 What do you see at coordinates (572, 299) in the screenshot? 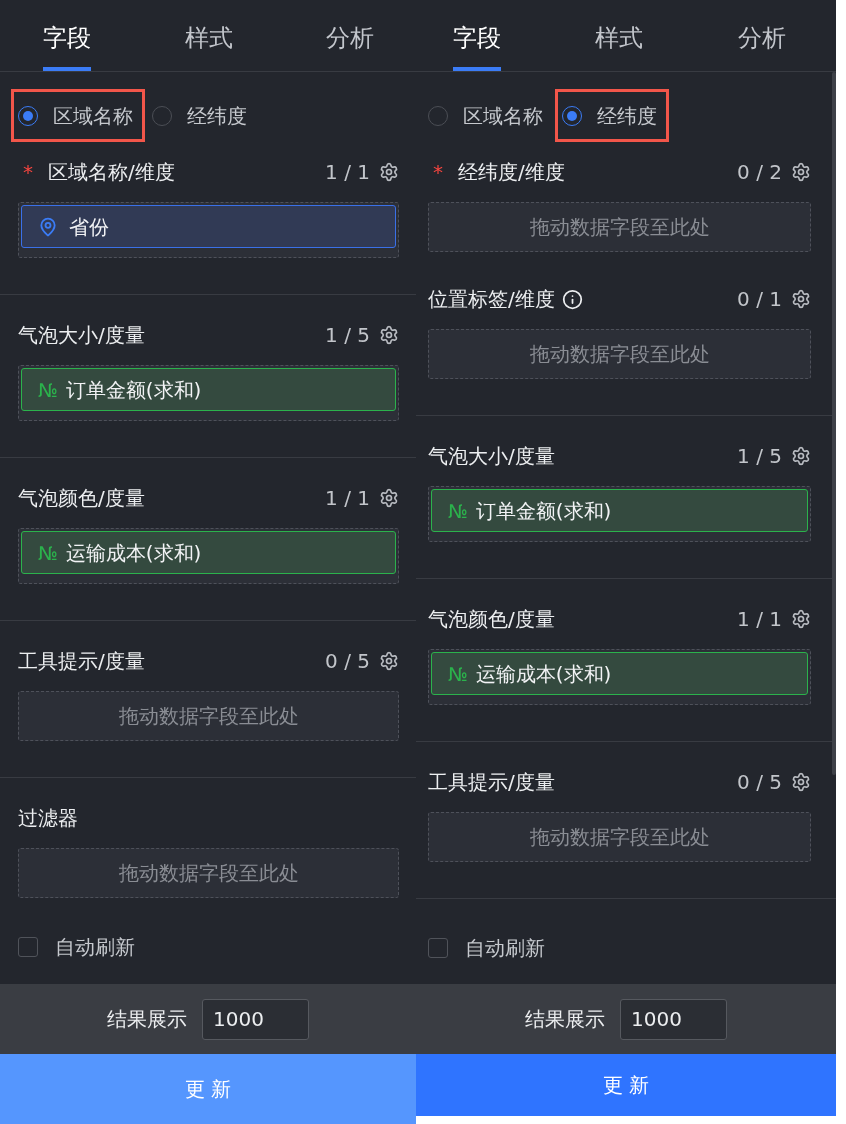
I see `info-icon` at bounding box center [572, 299].